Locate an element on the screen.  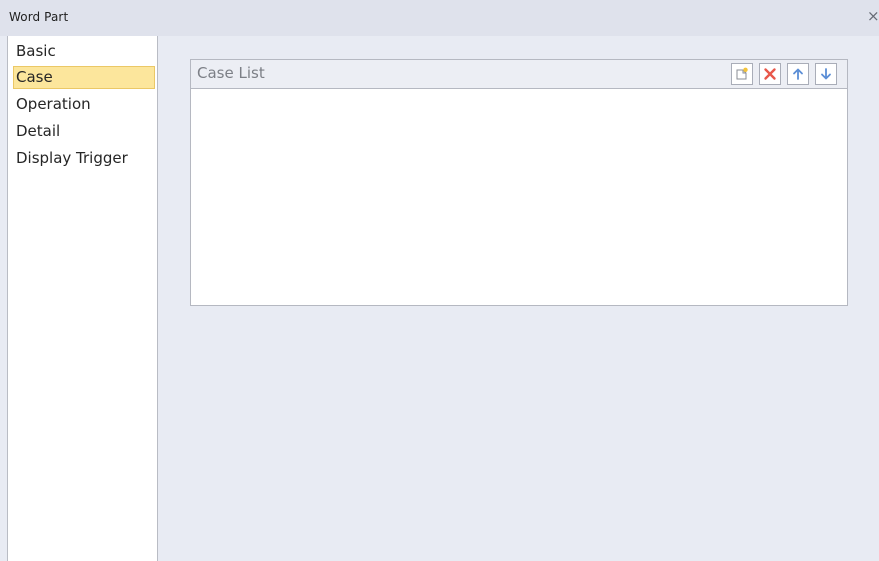
title-bar: Word Part × is located at coordinates (439, 18).